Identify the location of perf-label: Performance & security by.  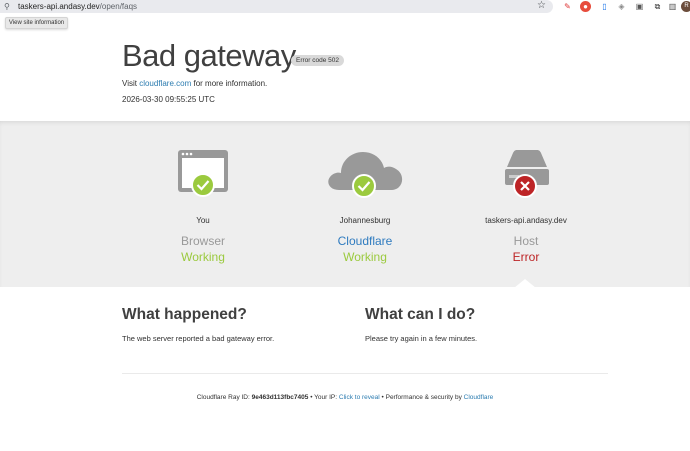
(423, 397).